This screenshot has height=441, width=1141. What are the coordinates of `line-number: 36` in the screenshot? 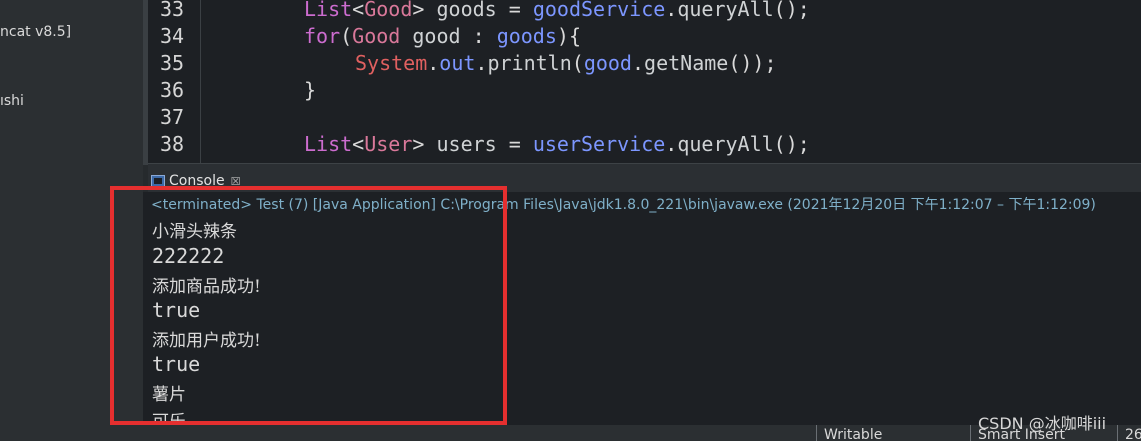 It's located at (172, 90).